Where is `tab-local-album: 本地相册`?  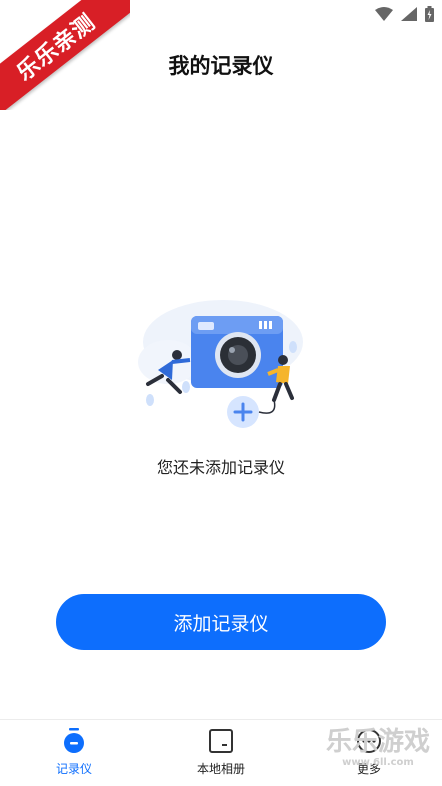 tab-local-album: 本地相册 is located at coordinates (221, 752).